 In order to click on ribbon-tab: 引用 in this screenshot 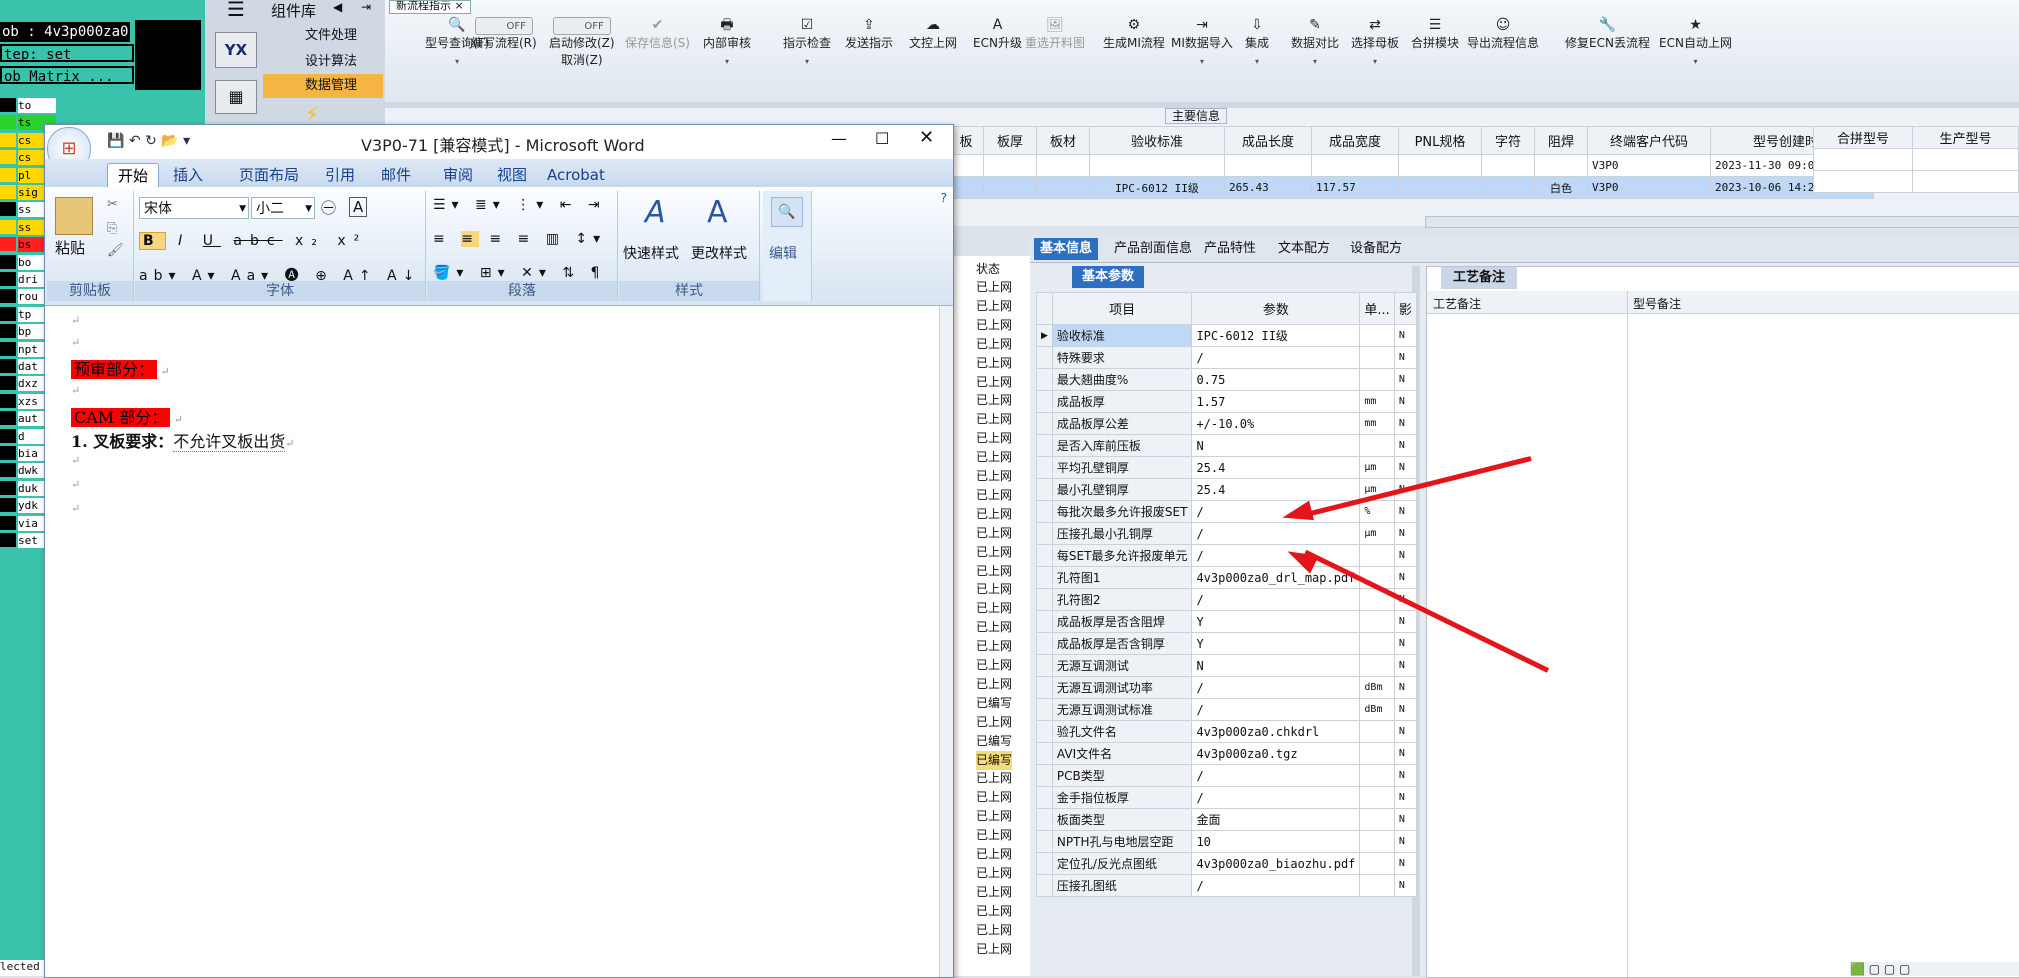, I will do `click(340, 175)`.